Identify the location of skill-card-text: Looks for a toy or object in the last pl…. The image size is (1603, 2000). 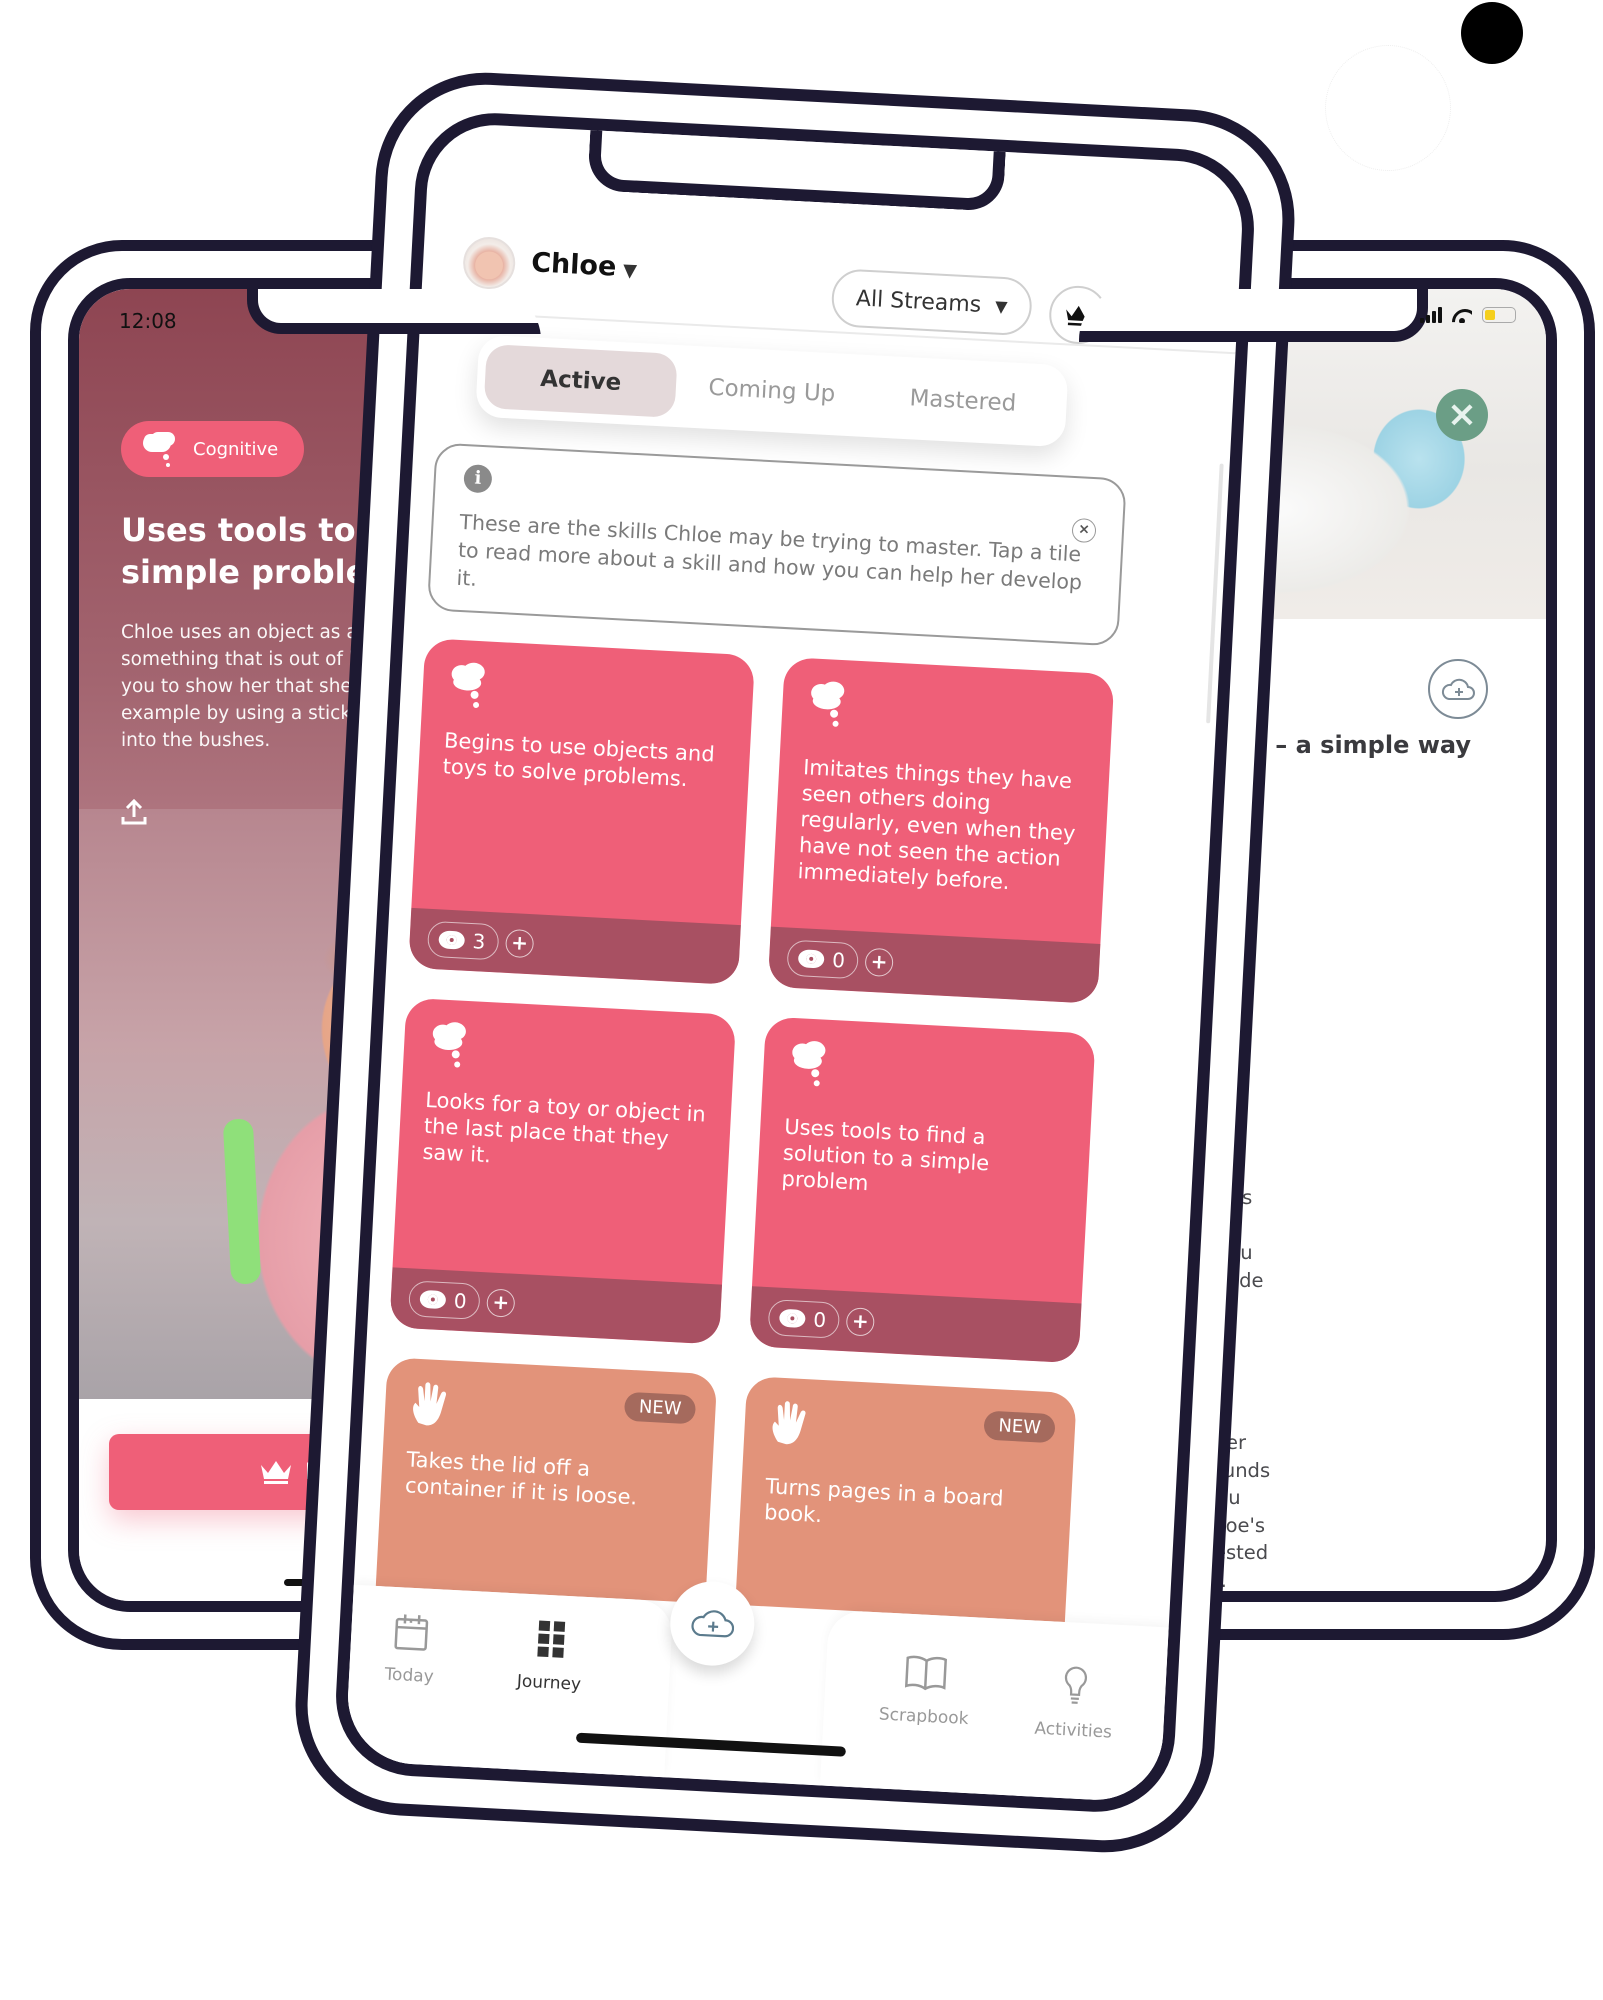
(564, 1127).